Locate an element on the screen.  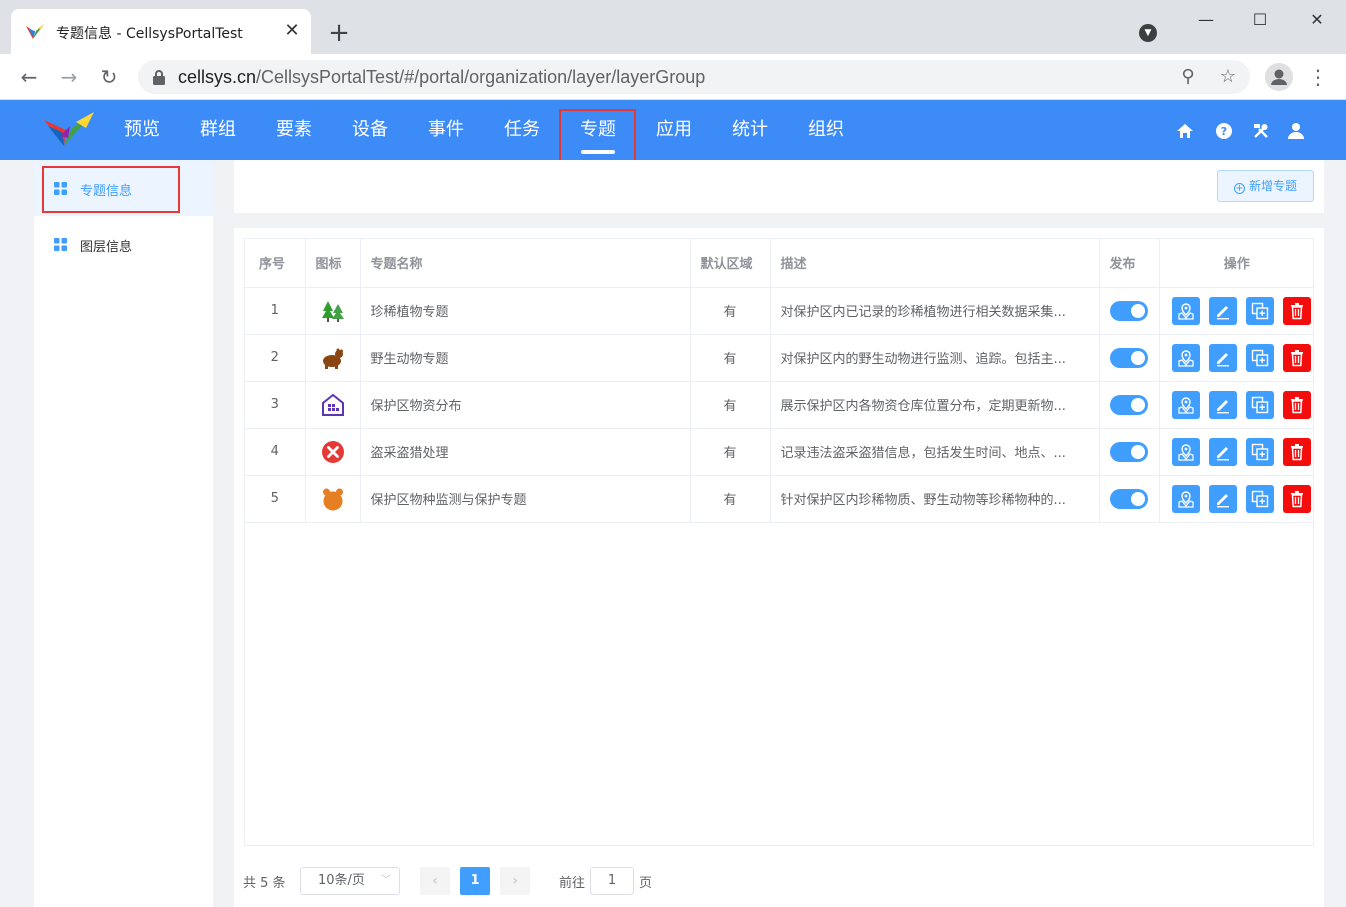
zoom-icon: ⚲ is located at coordinates (1188, 77).